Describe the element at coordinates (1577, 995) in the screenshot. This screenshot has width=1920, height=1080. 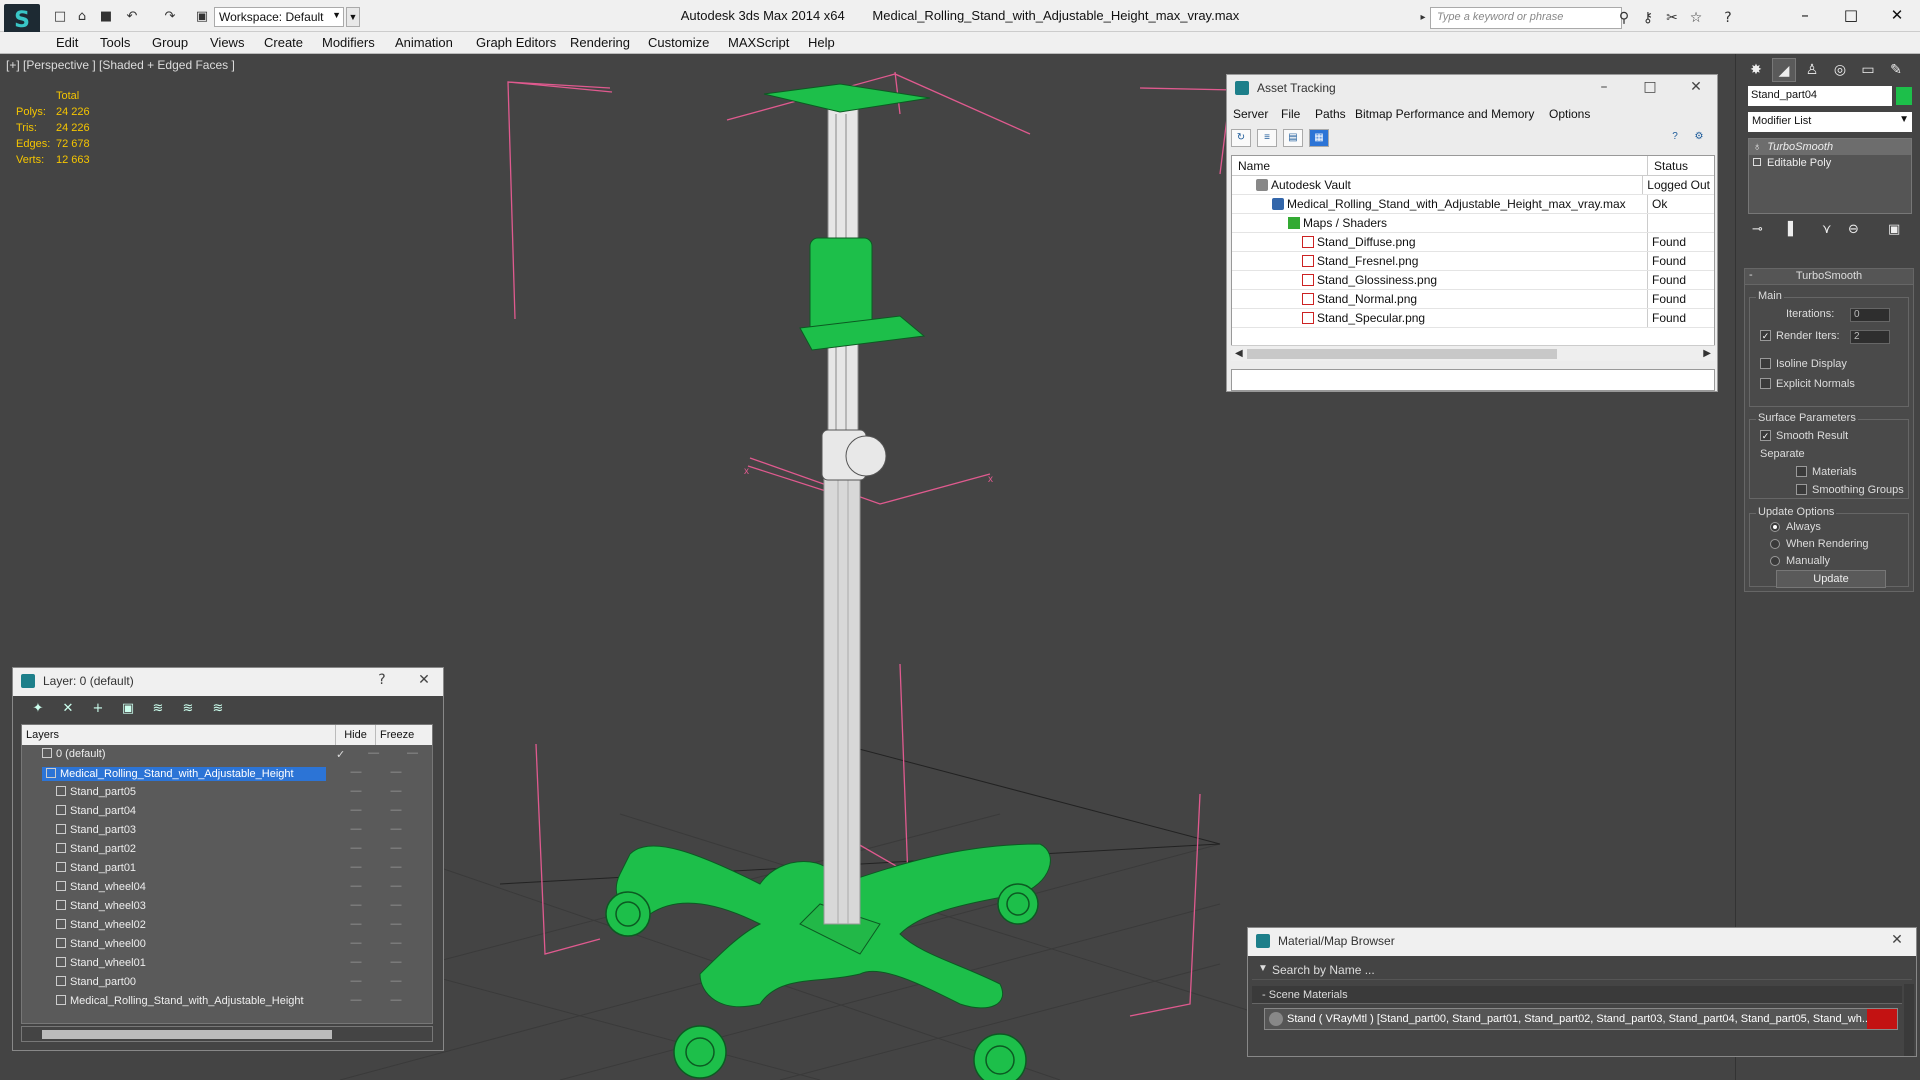
I see `scene-materials-group: - Scene Materials` at that location.